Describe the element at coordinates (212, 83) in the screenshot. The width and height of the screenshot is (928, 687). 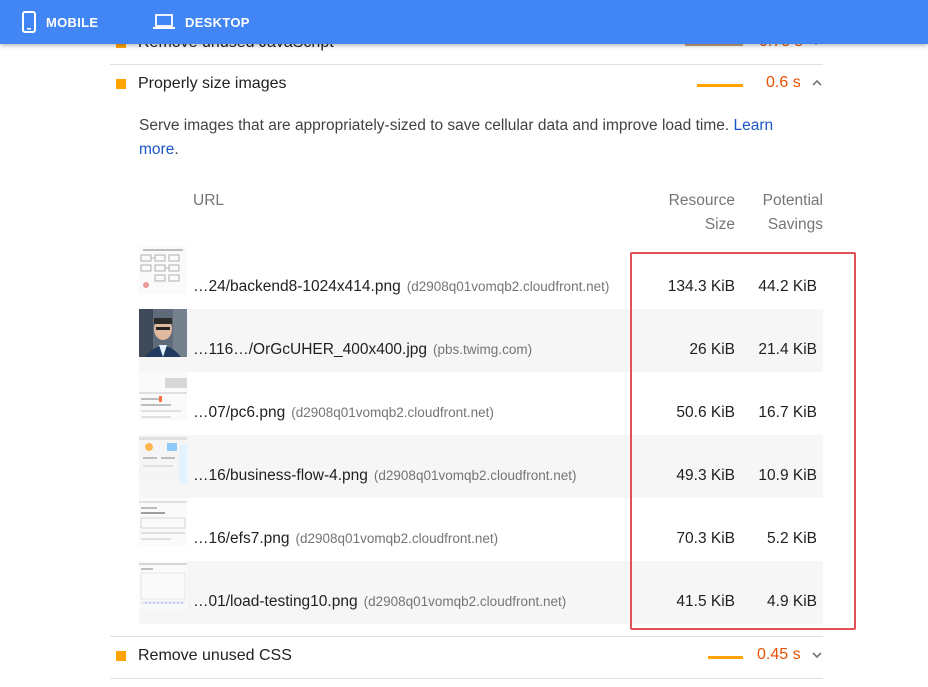
I see `audit-title: Properly size images` at that location.